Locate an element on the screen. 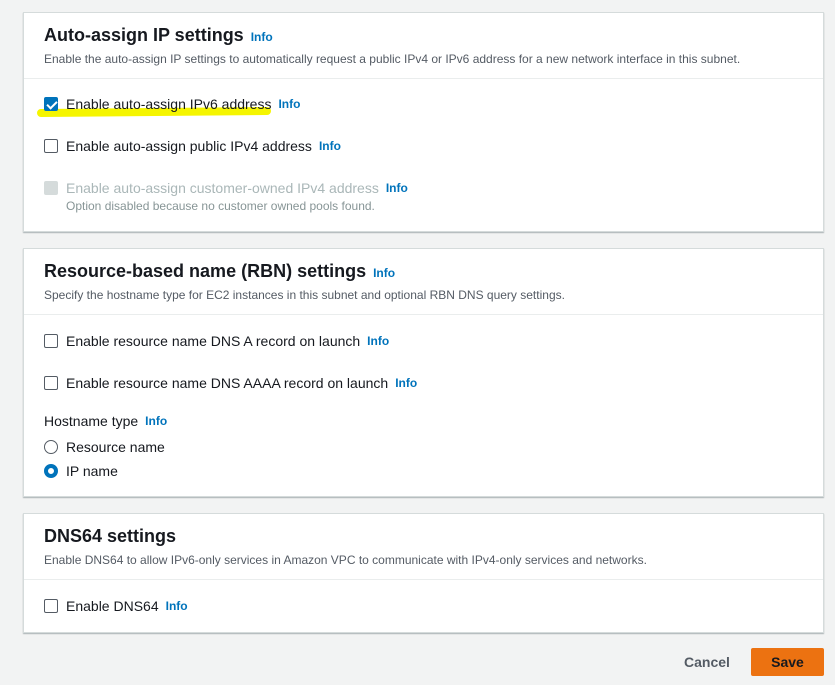 The width and height of the screenshot is (835, 685). hostname-type-field: Hostname type Info is located at coordinates (105, 421).